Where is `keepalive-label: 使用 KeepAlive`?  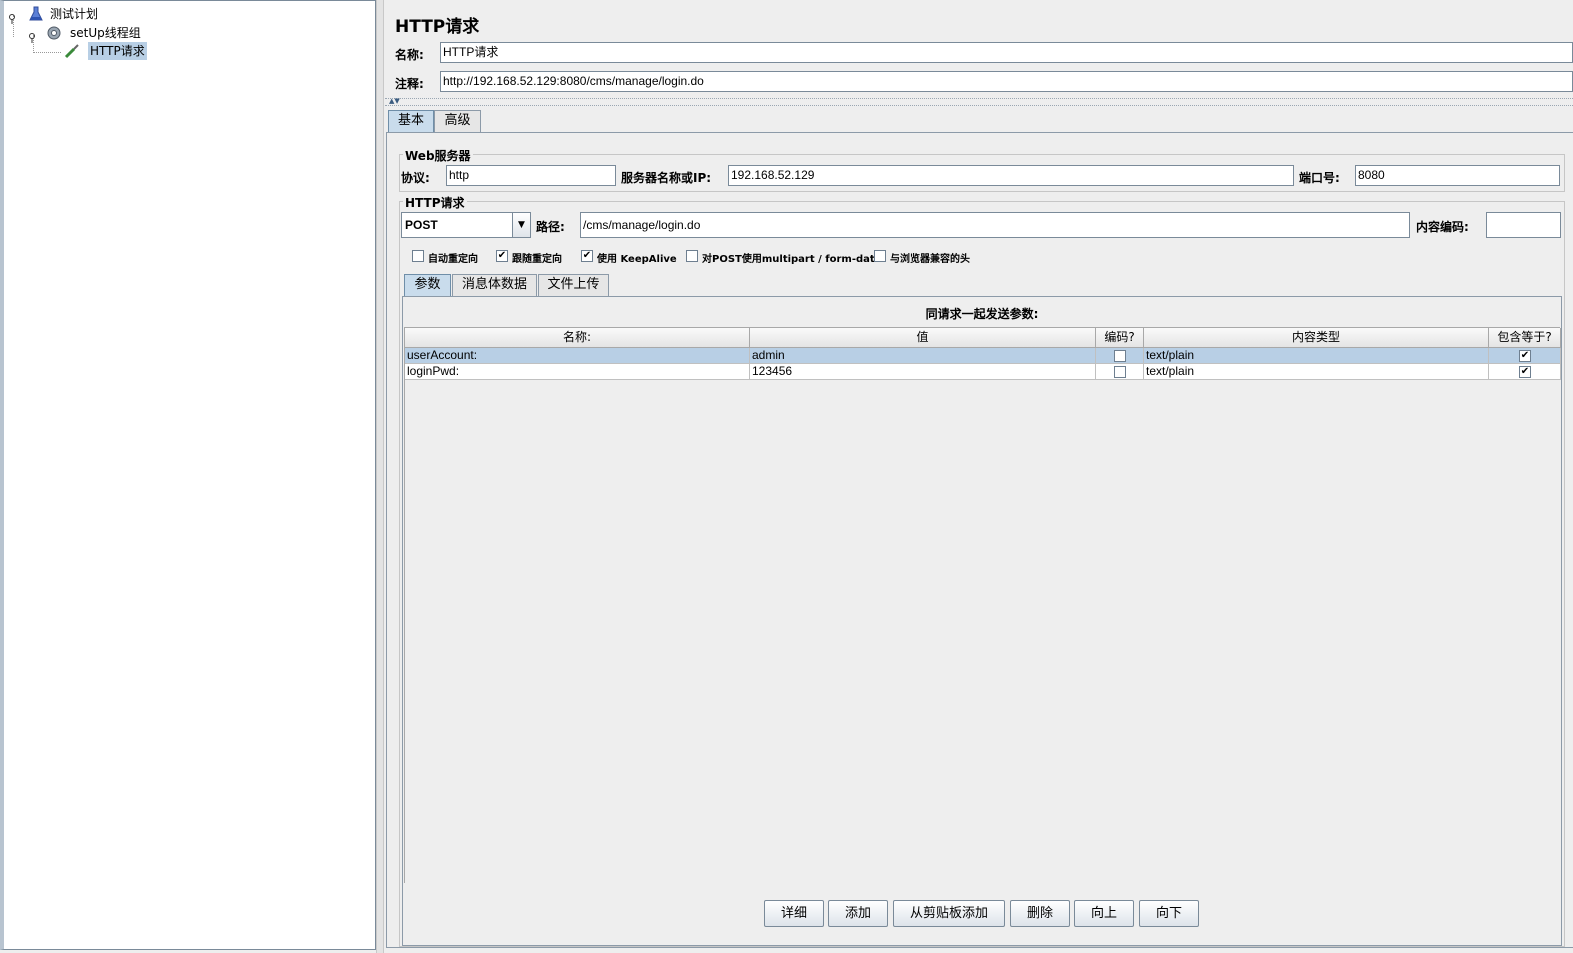
keepalive-label: 使用 KeepAlive is located at coordinates (637, 259).